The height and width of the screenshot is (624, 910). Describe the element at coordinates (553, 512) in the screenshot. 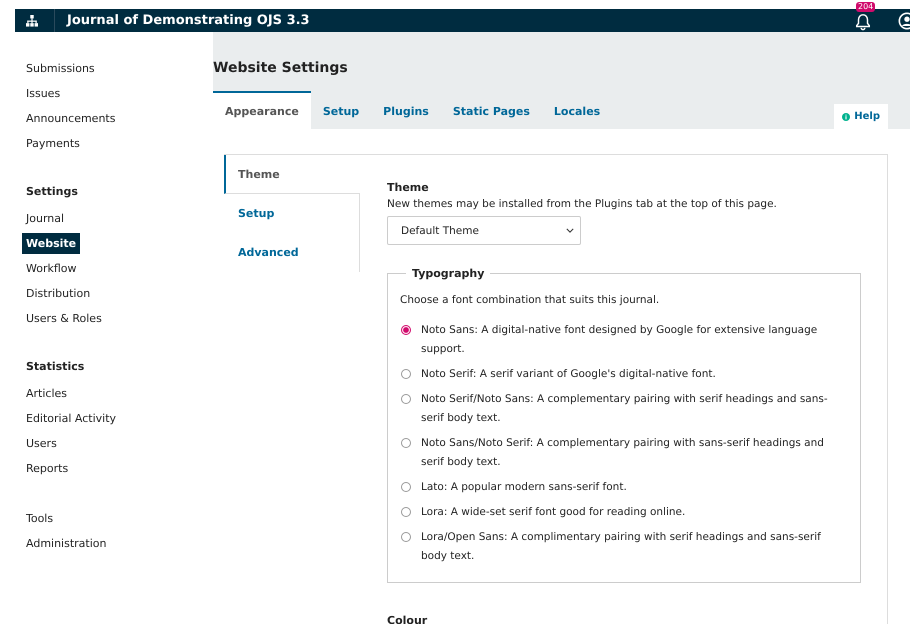

I see `option-label: Lora: A wide-set serif font good for reading online.` at that location.